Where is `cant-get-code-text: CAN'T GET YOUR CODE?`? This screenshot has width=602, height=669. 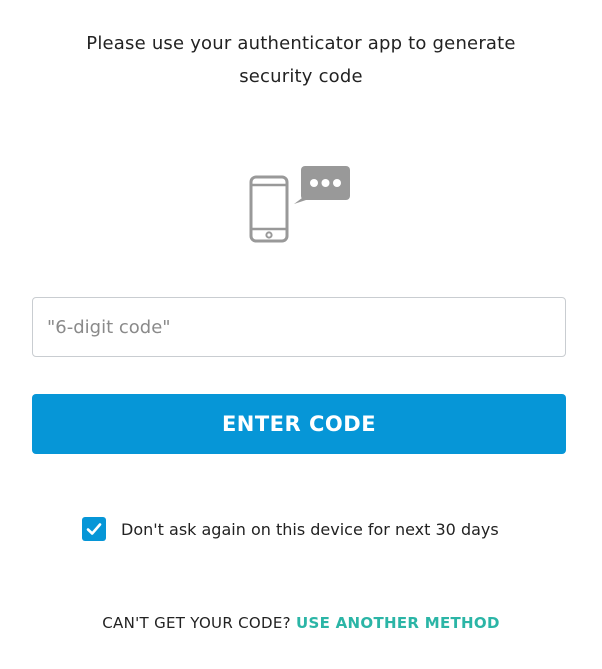
cant-get-code-text: CAN'T GET YOUR CODE? is located at coordinates (196, 623).